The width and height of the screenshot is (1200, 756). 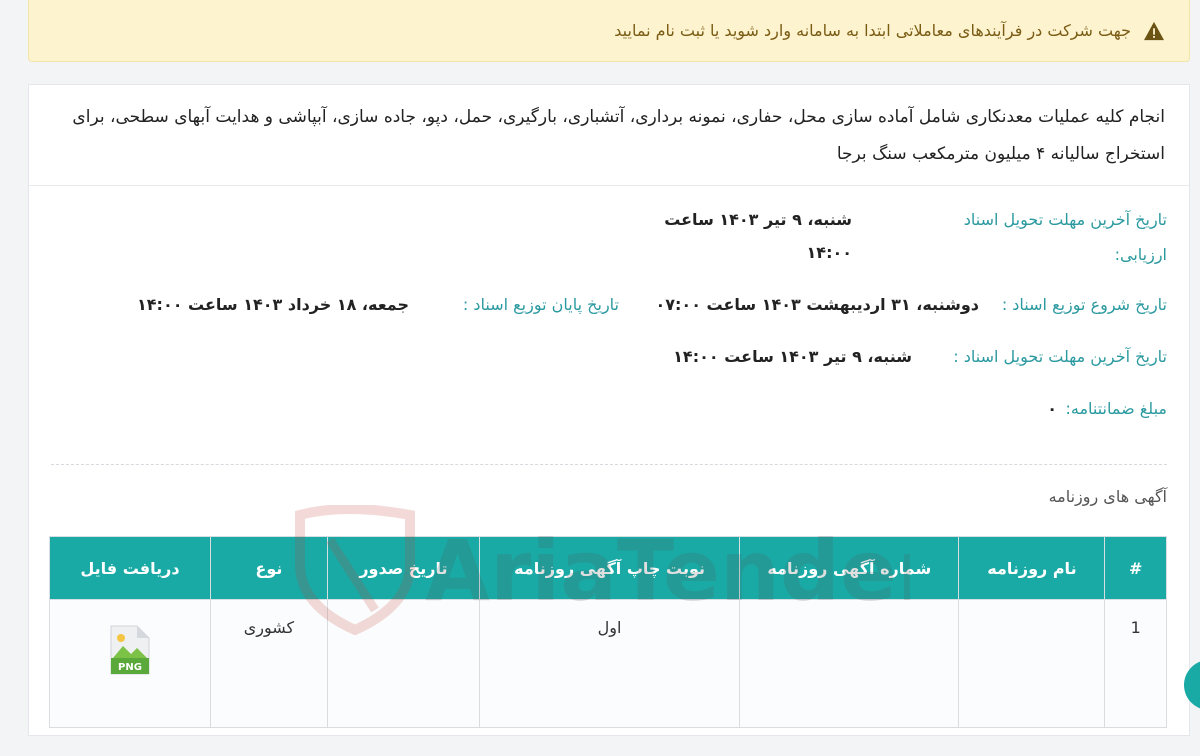 What do you see at coordinates (130, 568) in the screenshot?
I see `header-file-download: دریافت فایل` at bounding box center [130, 568].